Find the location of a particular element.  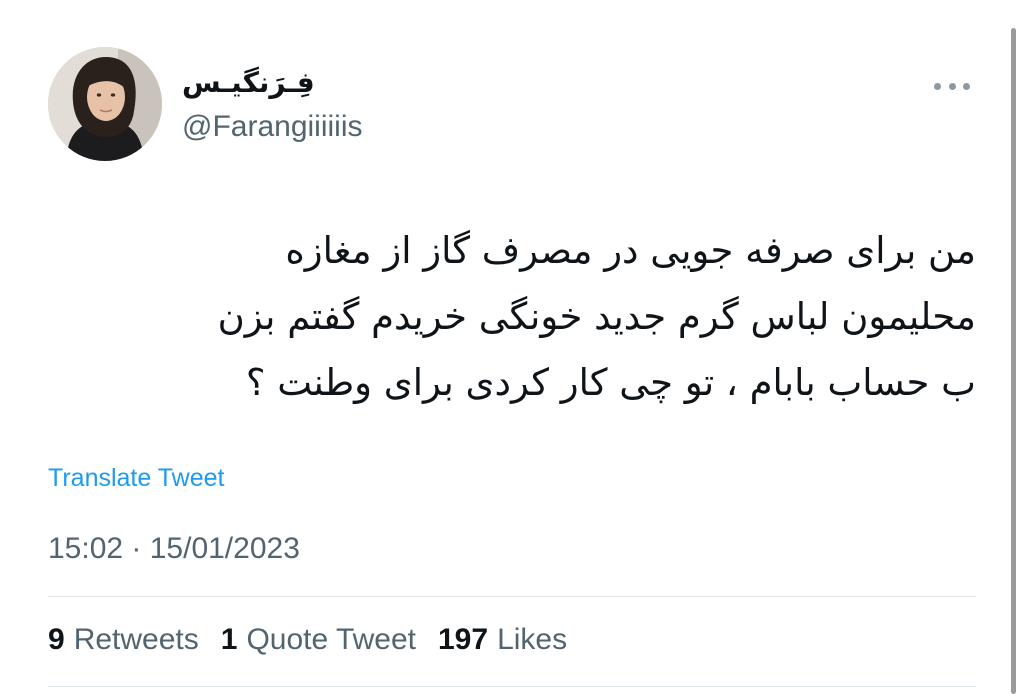

likes-label: Likes is located at coordinates (532, 639).